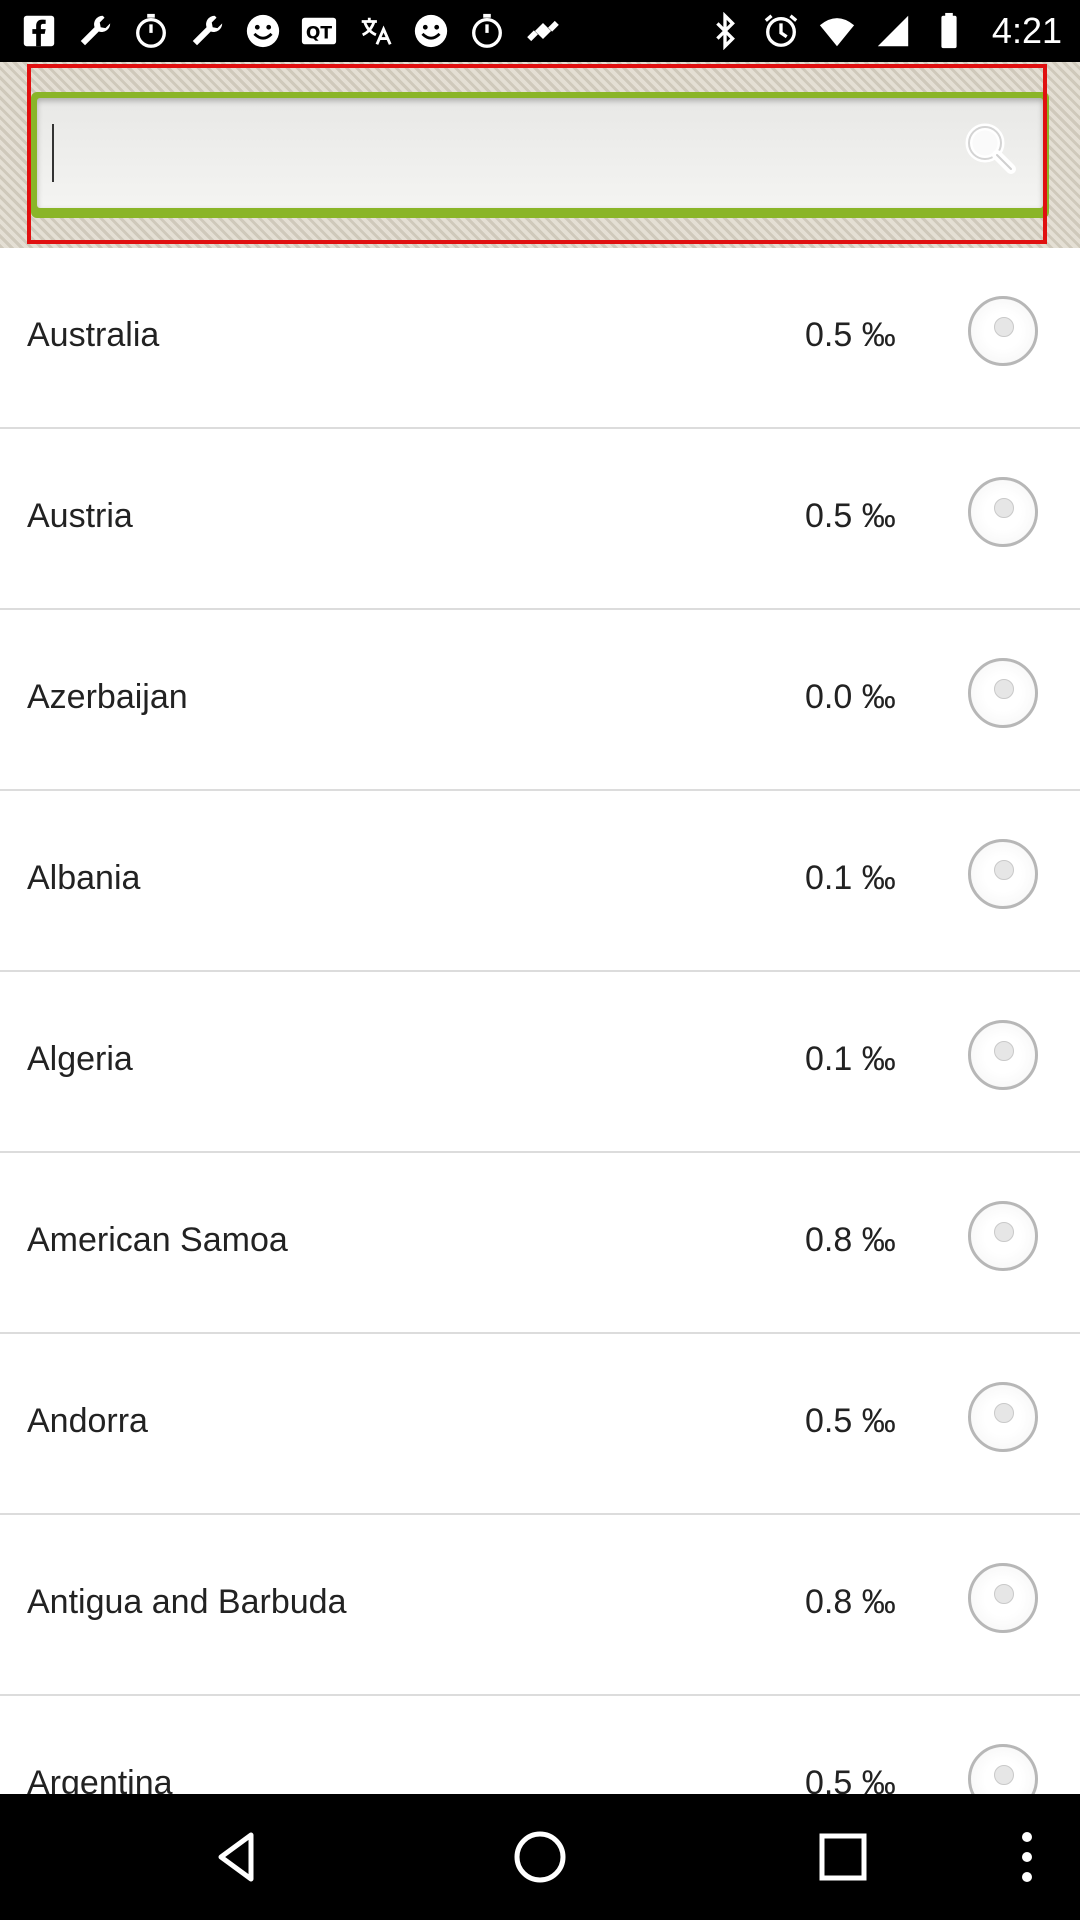 This screenshot has height=1920, width=1080. I want to click on system-icons: 4:21, so click(883, 31).